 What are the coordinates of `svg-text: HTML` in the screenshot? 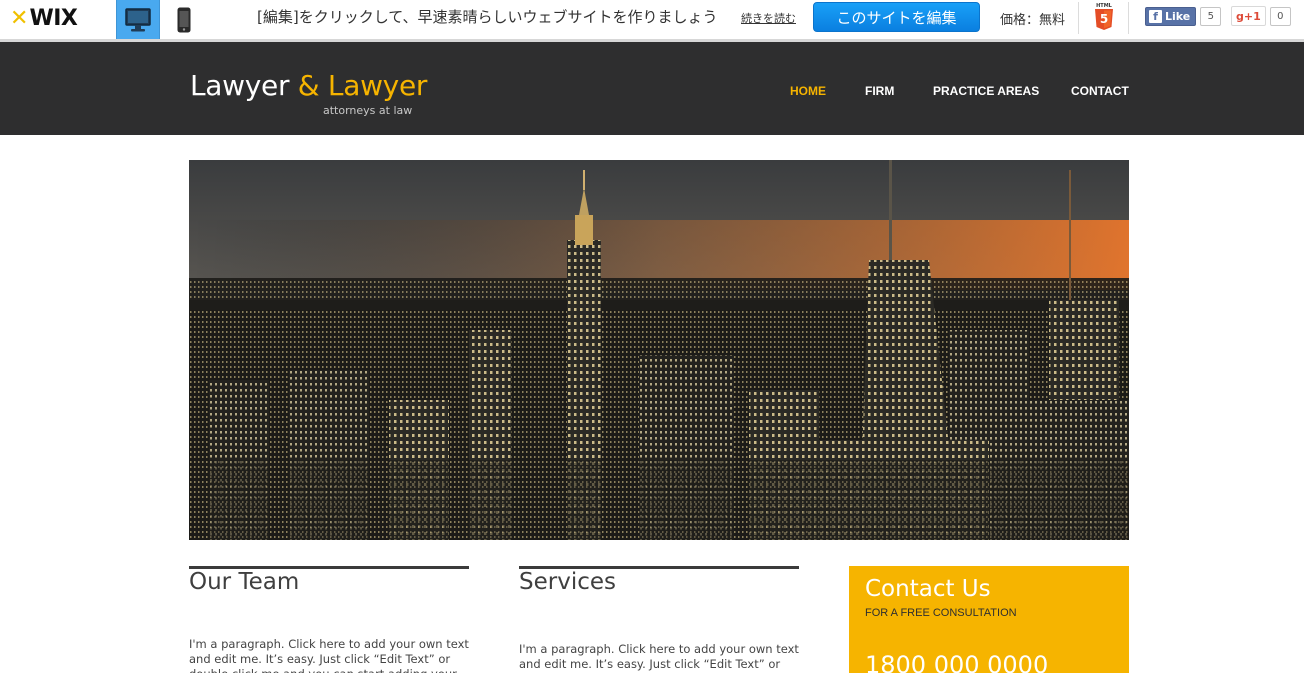 It's located at (1104, 6).